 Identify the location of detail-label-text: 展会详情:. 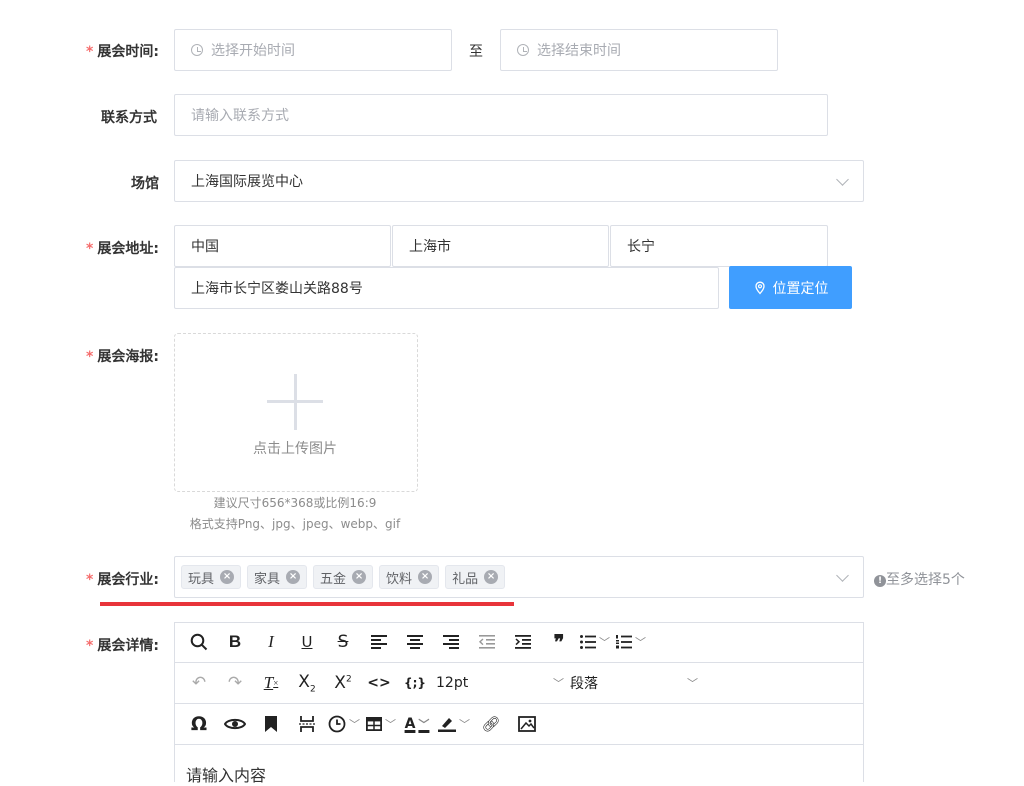
(128, 646).